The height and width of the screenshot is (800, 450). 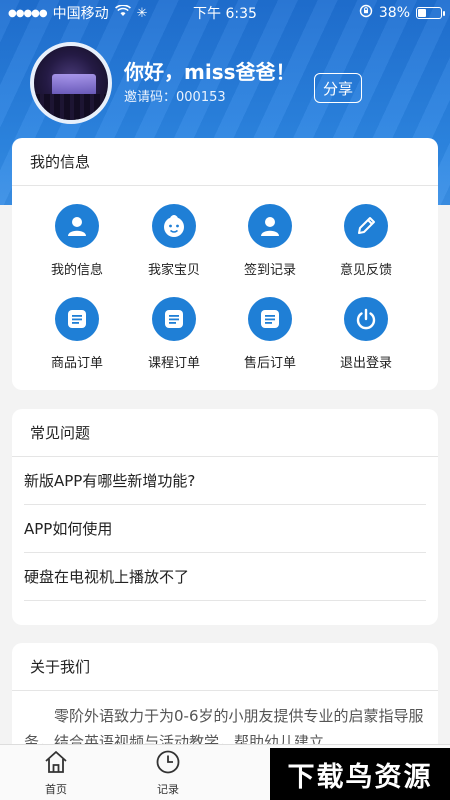 I want to click on pencil-icon, so click(x=366, y=226).